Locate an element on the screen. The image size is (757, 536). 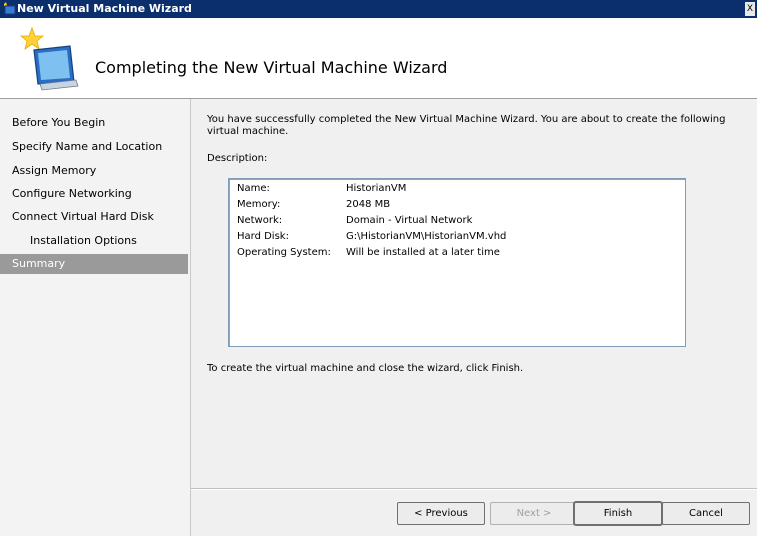
nav-item-summary: Summary is located at coordinates (94, 264).